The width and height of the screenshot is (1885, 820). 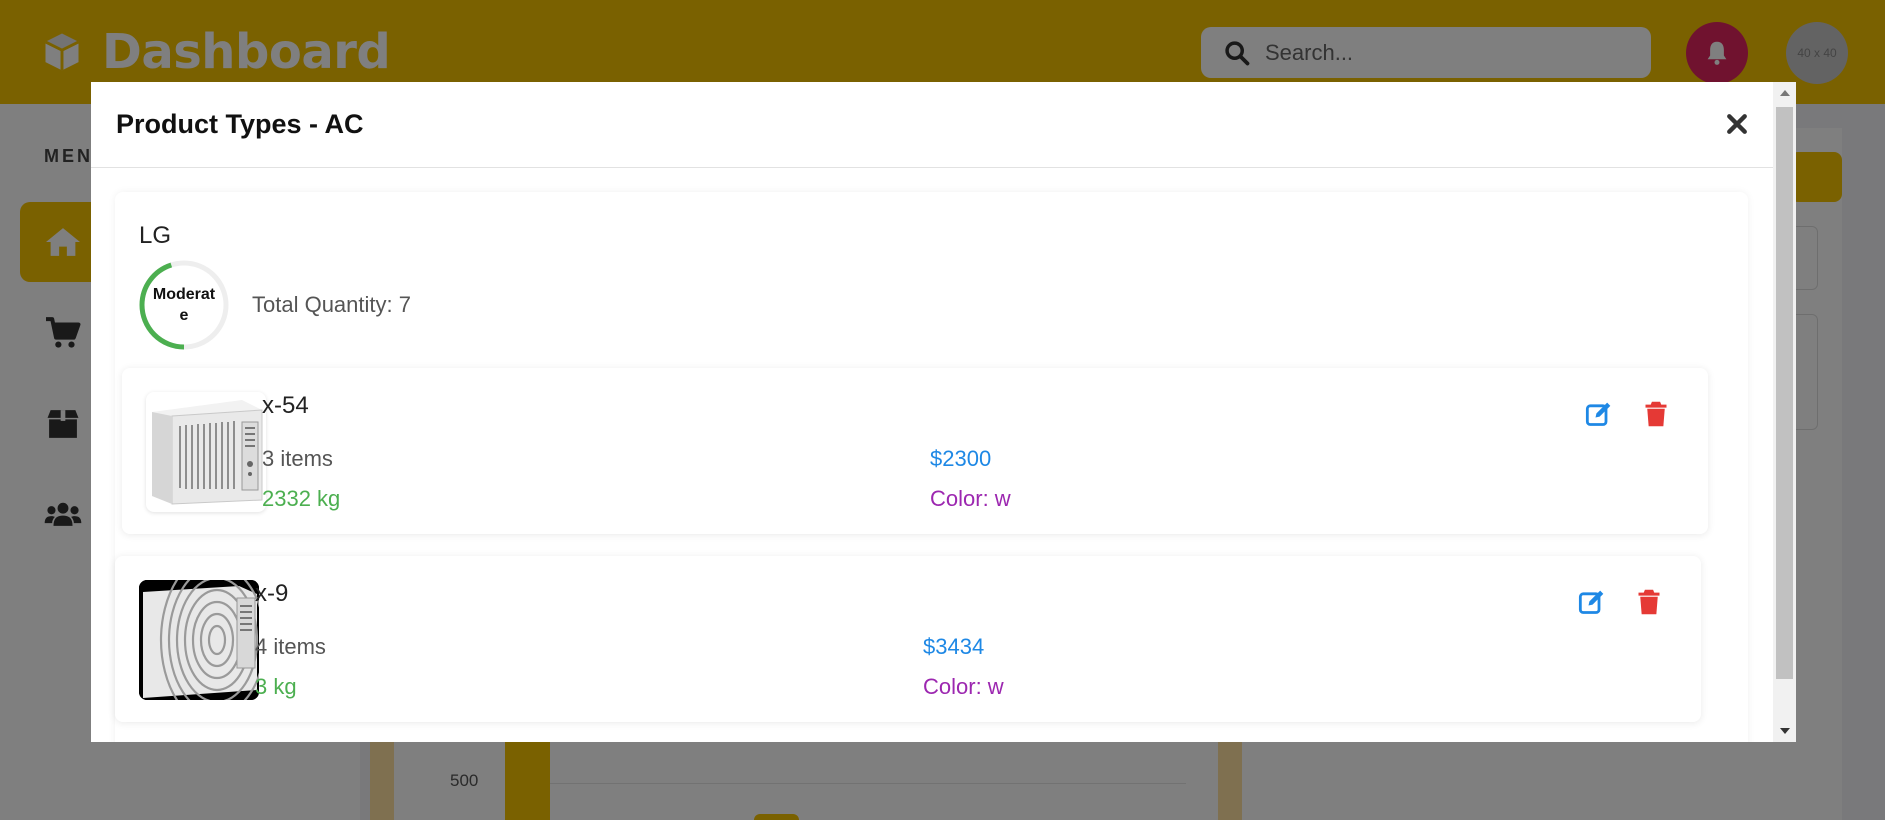 I want to click on modal-scrollbar, so click(x=1784, y=412).